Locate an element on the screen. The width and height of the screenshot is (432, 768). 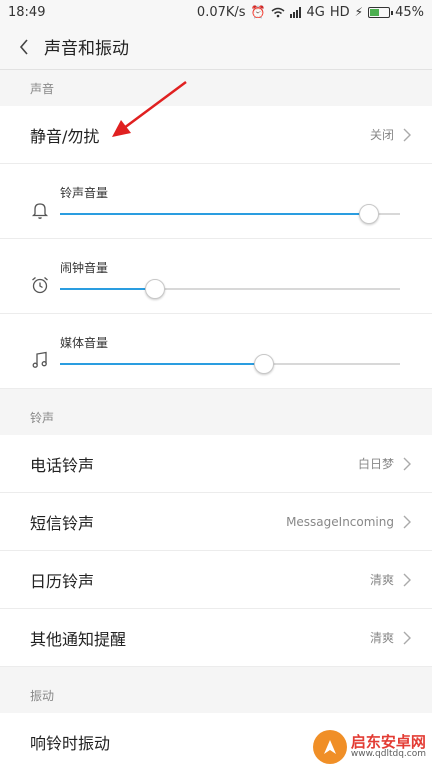
battery-icon is located at coordinates (381, 12).